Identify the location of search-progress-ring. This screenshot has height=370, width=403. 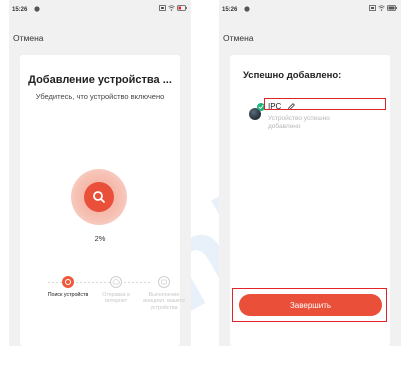
(99, 197).